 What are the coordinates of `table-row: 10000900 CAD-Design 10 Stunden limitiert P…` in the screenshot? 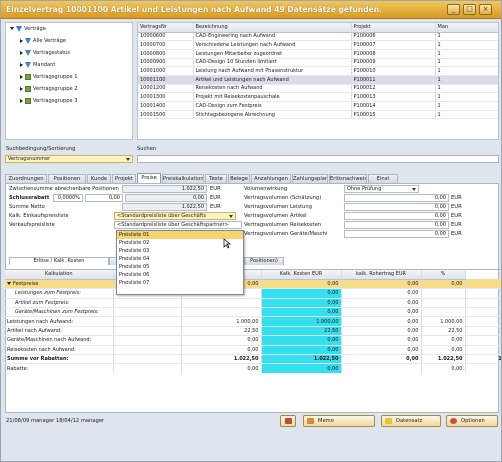 It's located at (318, 63).